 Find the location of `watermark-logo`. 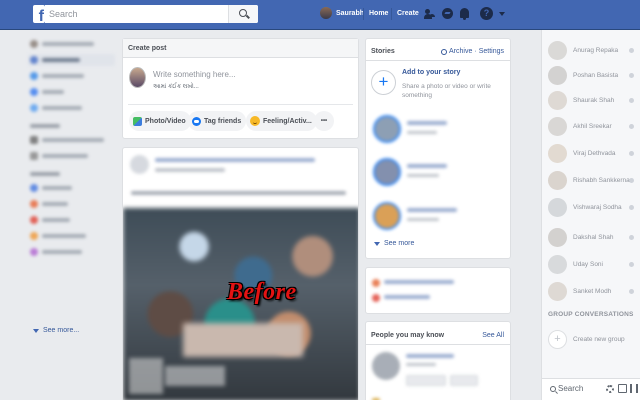

watermark-logo is located at coordinates (146, 376).